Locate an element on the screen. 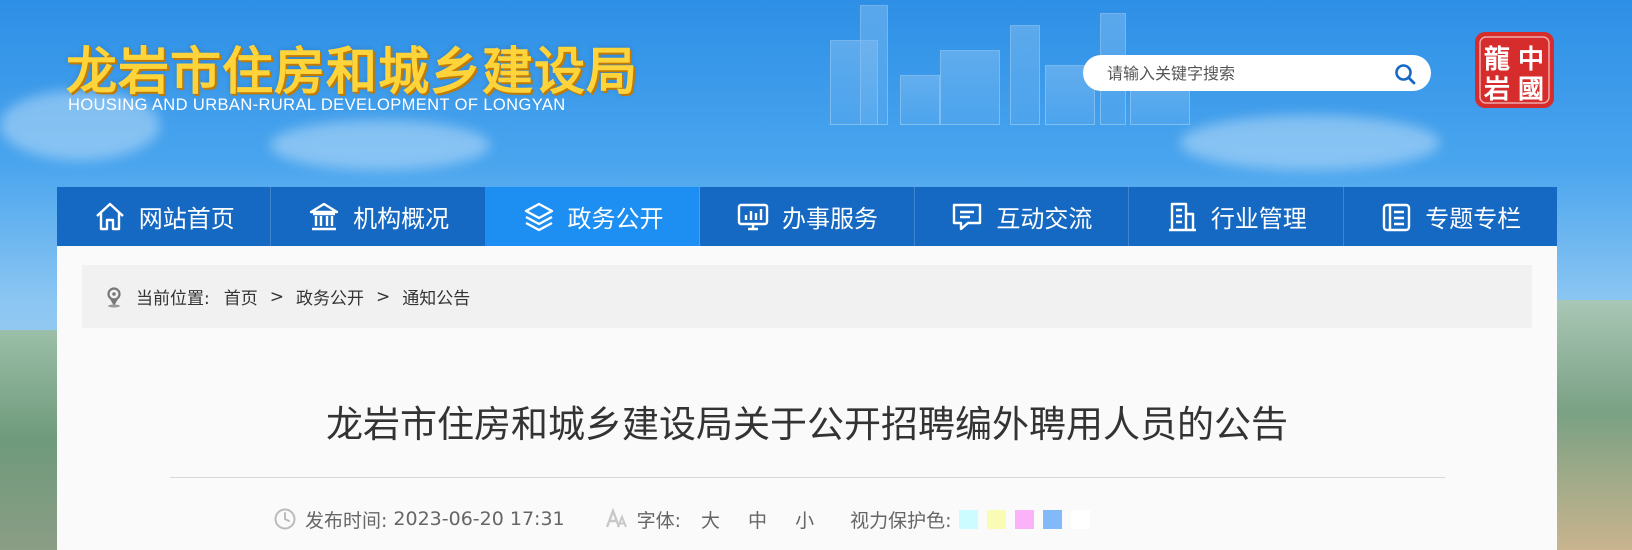 The image size is (1632, 550). main-nav: 网站首页 机构概况 政务公开 办事服务 互动交流 行业管理 专题专栏 is located at coordinates (807, 216).